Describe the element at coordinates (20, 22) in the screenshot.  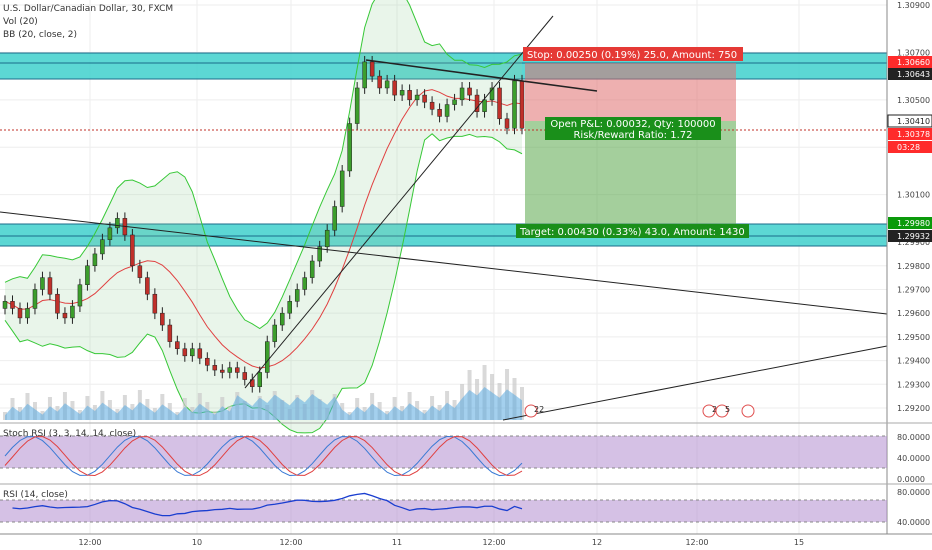
I see `vol-indicator-label: Vol (20)` at that location.